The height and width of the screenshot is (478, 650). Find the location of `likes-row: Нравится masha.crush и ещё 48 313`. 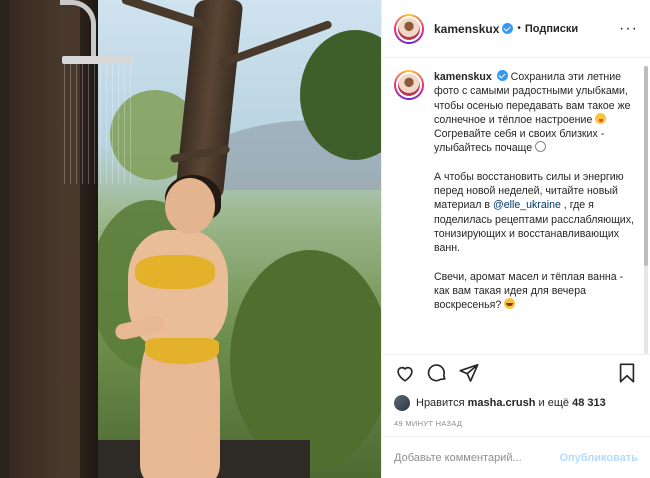

likes-row: Нравится masha.crush и ещё 48 313 is located at coordinates (516, 403).